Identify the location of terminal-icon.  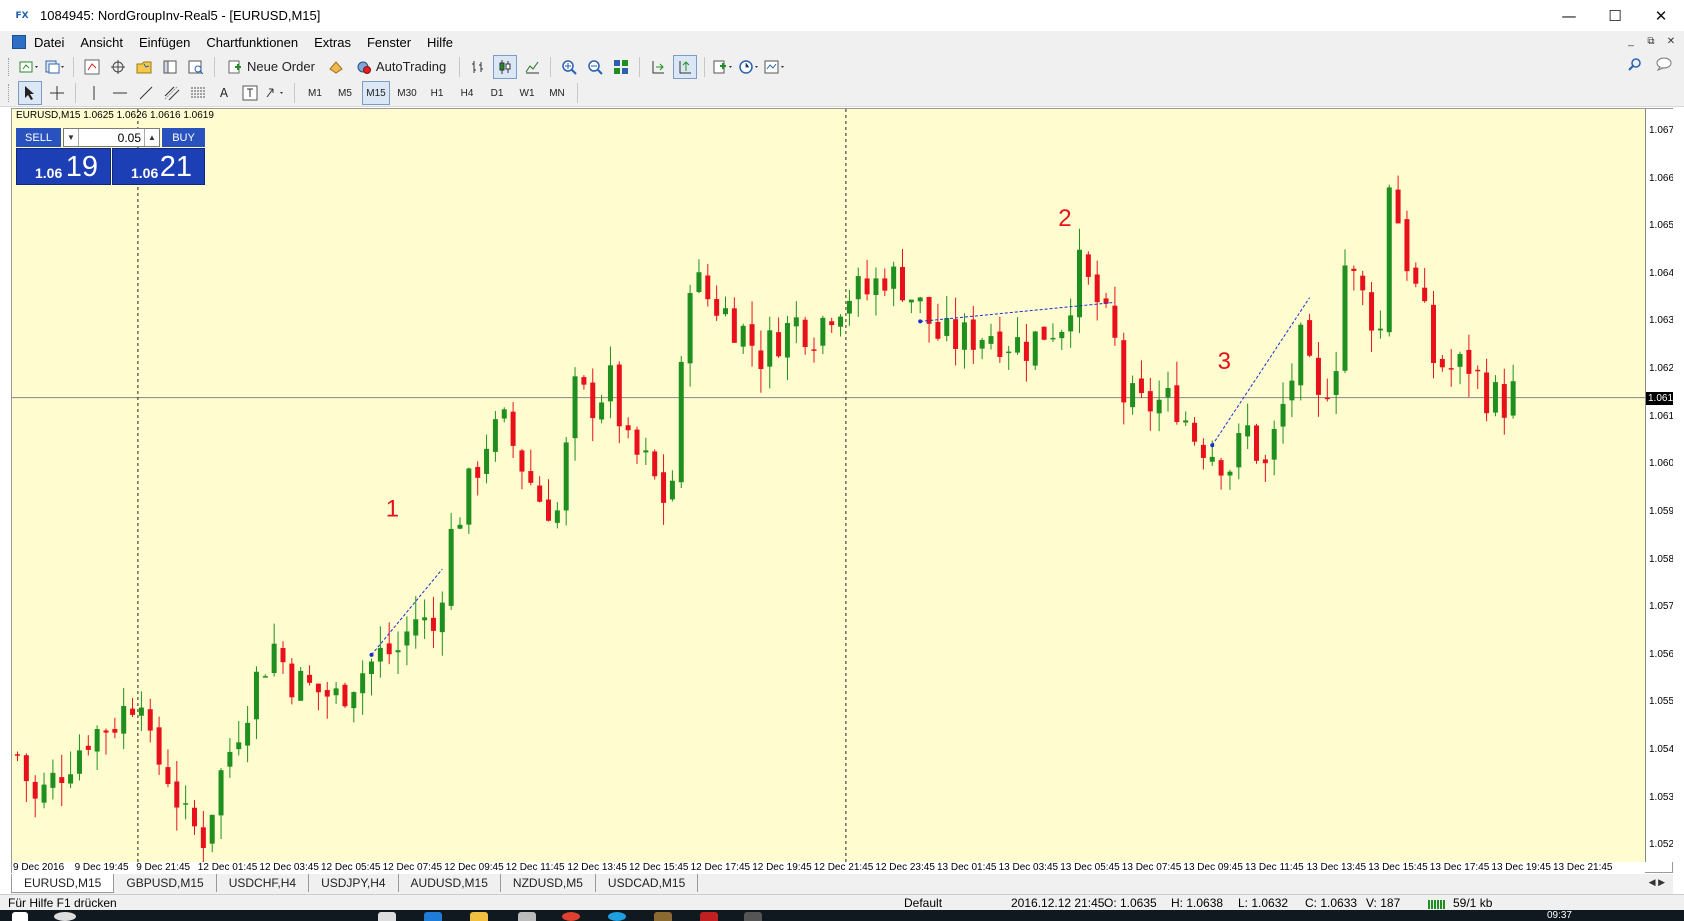
(170, 67).